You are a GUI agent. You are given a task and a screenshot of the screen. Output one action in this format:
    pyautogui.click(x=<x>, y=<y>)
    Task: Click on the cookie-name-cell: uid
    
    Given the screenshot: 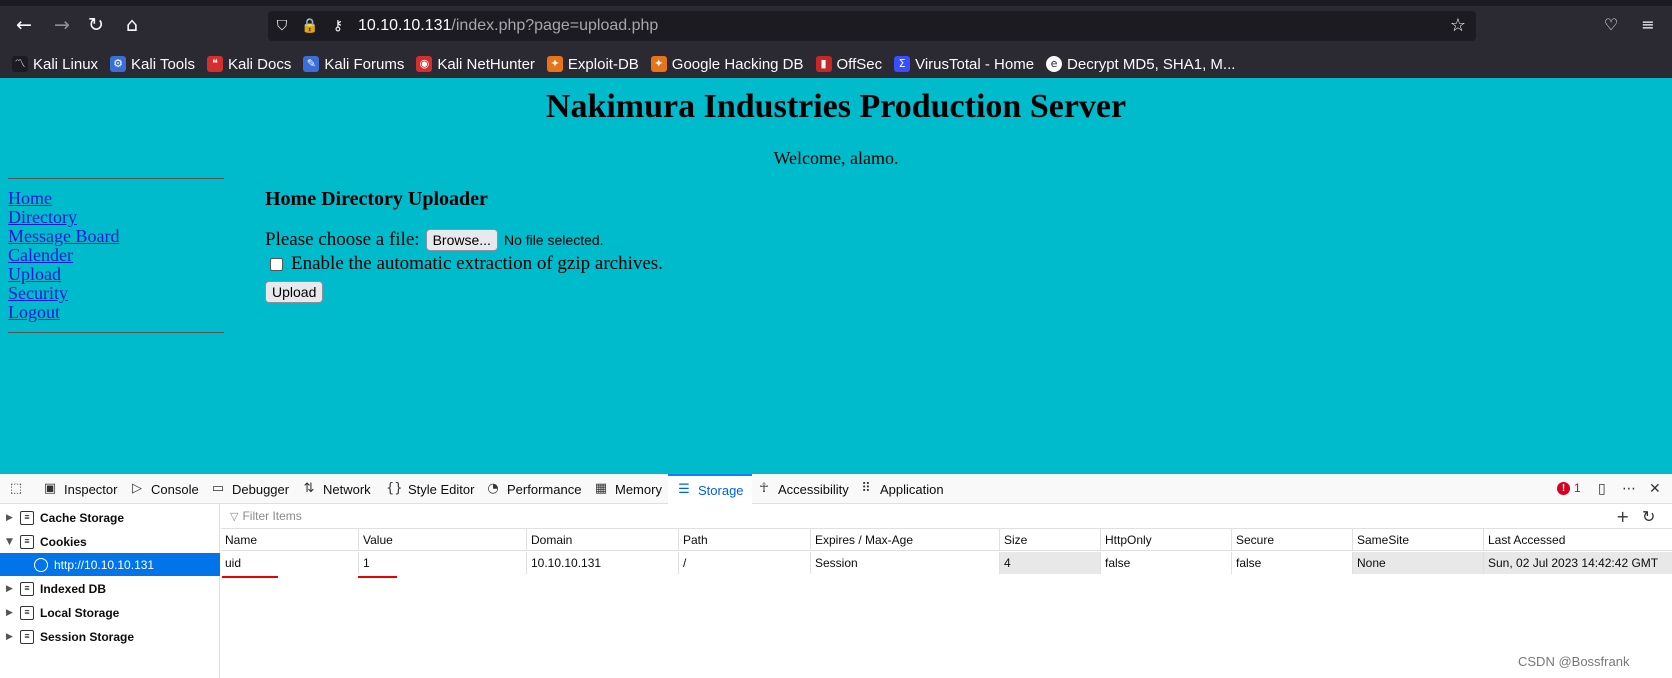 What is the action you would take?
    pyautogui.click(x=289, y=563)
    